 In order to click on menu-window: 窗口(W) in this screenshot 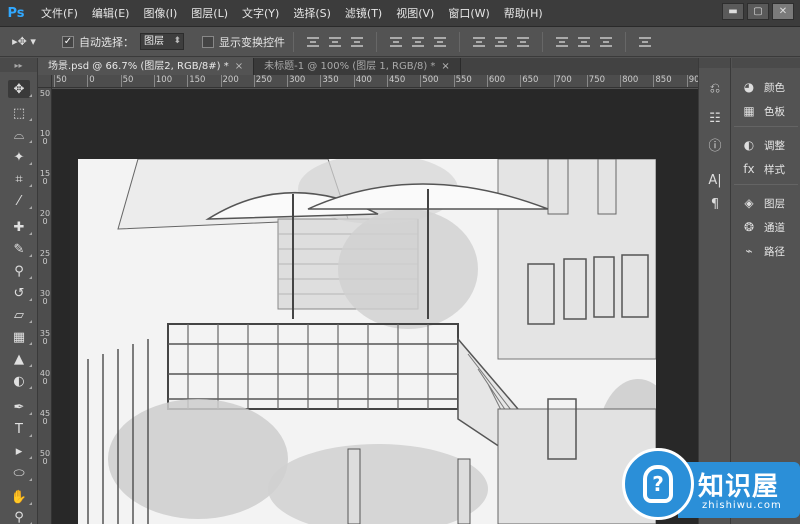, I will do `click(468, 13)`.